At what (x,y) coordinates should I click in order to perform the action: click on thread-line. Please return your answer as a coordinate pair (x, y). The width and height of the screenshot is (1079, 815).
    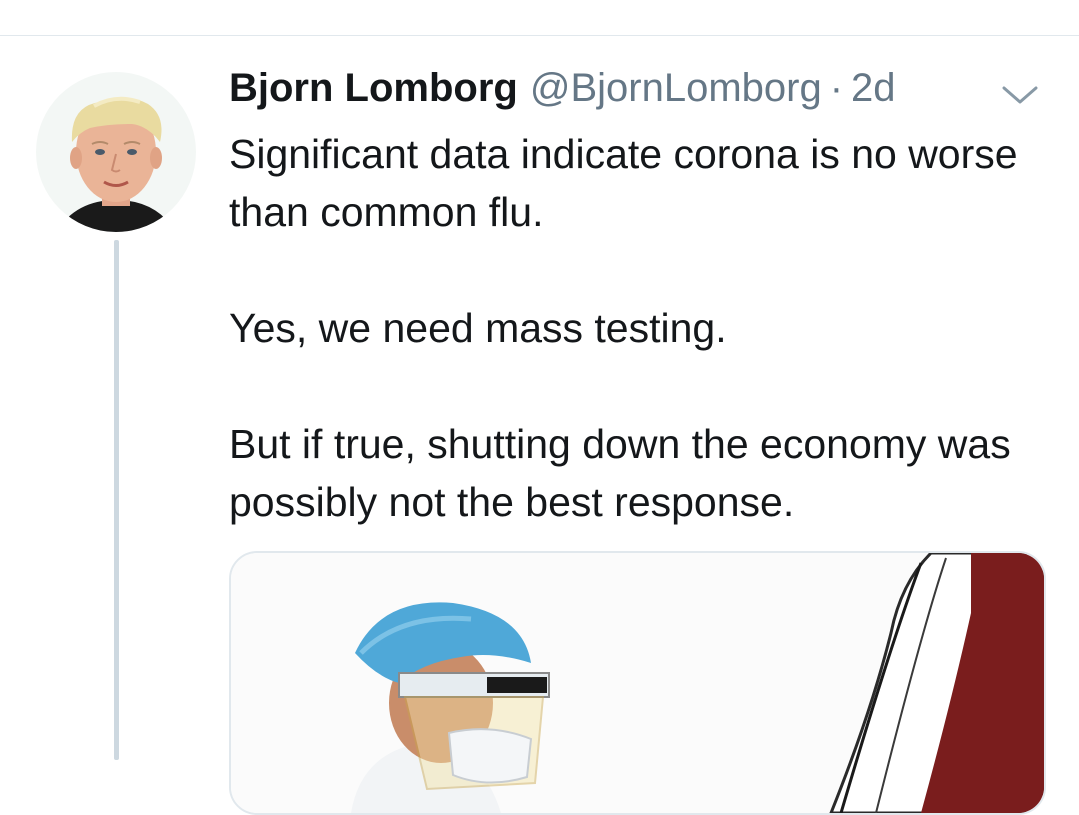
    Looking at the image, I should click on (116, 500).